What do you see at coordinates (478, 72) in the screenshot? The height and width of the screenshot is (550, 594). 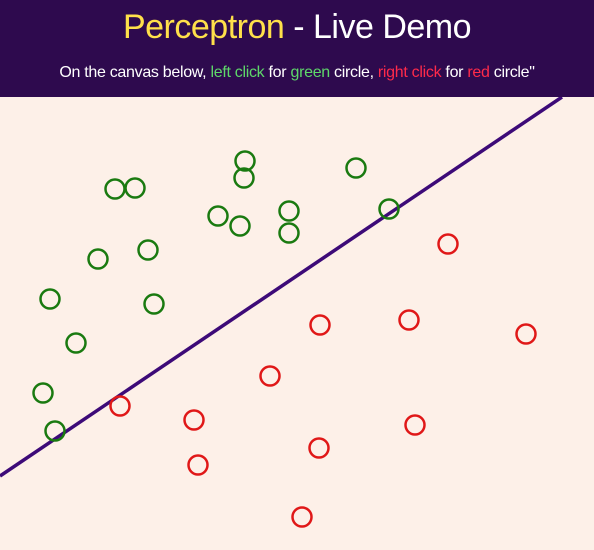 I see `instructions-red: red` at bounding box center [478, 72].